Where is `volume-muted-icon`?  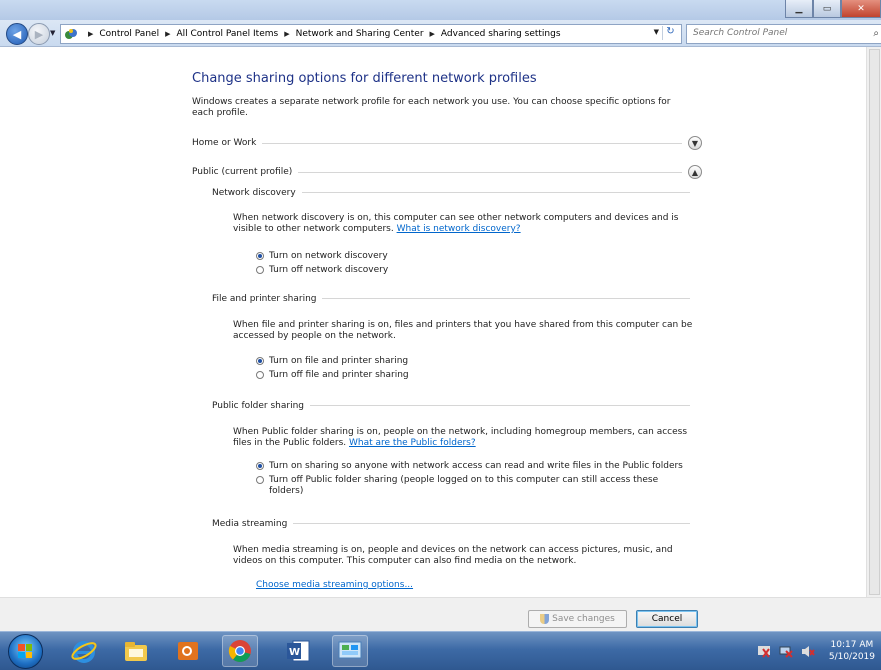 volume-muted-icon is located at coordinates (808, 651).